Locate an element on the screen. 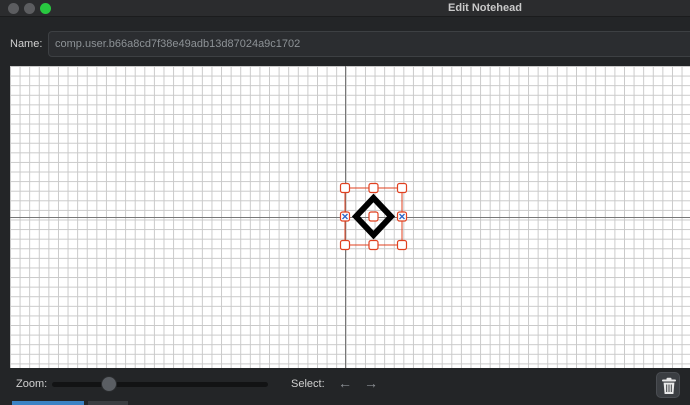 Image resolution: width=690 pixels, height=405 pixels. title-bar: Edit Notehead is located at coordinates (345, 8).